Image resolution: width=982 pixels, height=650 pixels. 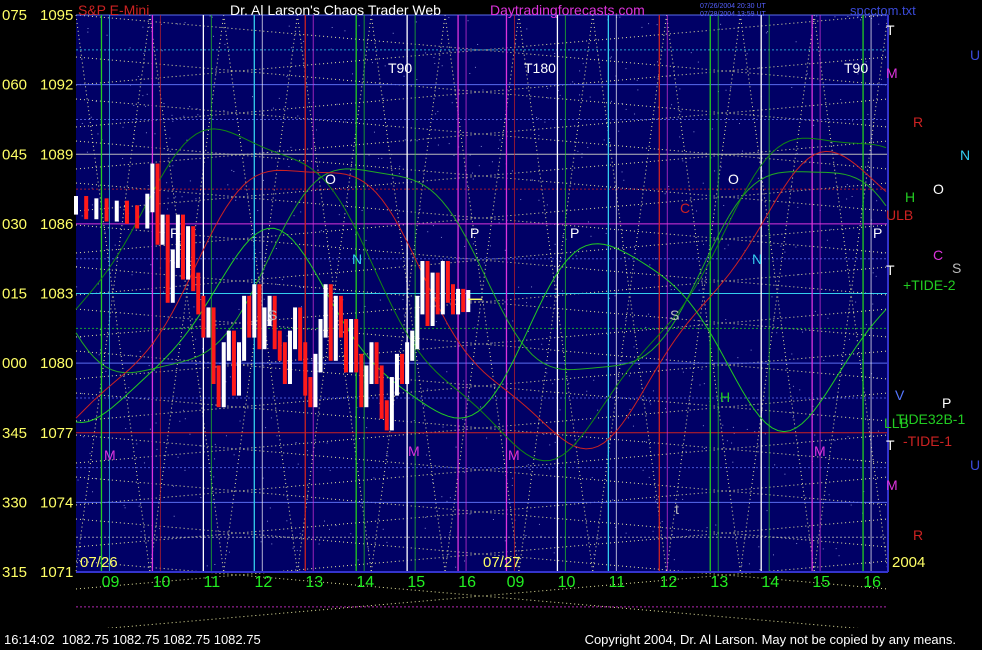 What do you see at coordinates (725, 397) in the screenshot?
I see `annotation-label: H` at bounding box center [725, 397].